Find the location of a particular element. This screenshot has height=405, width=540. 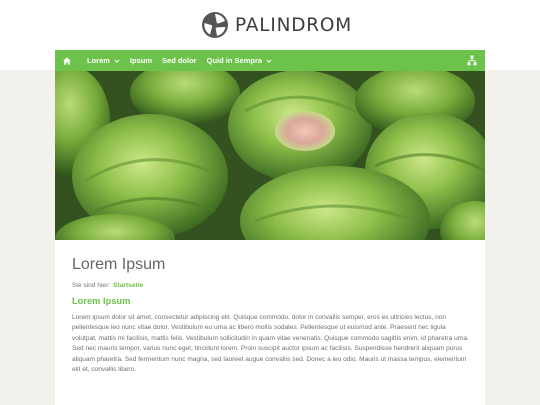

nav-item-lorem: Lorem is located at coordinates (103, 60).